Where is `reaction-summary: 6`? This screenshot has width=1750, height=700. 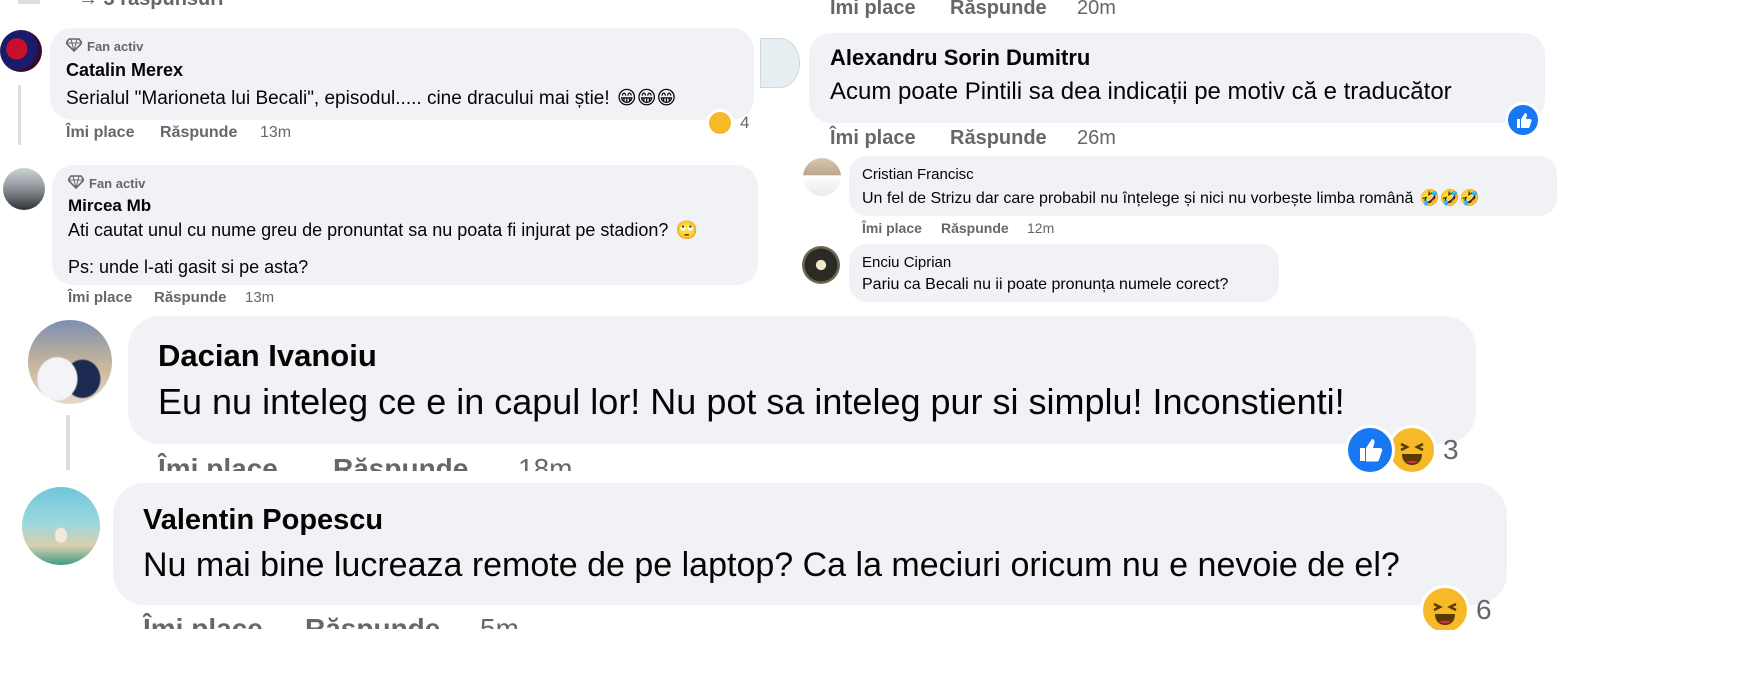 reaction-summary: 6 is located at coordinates (1456, 610).